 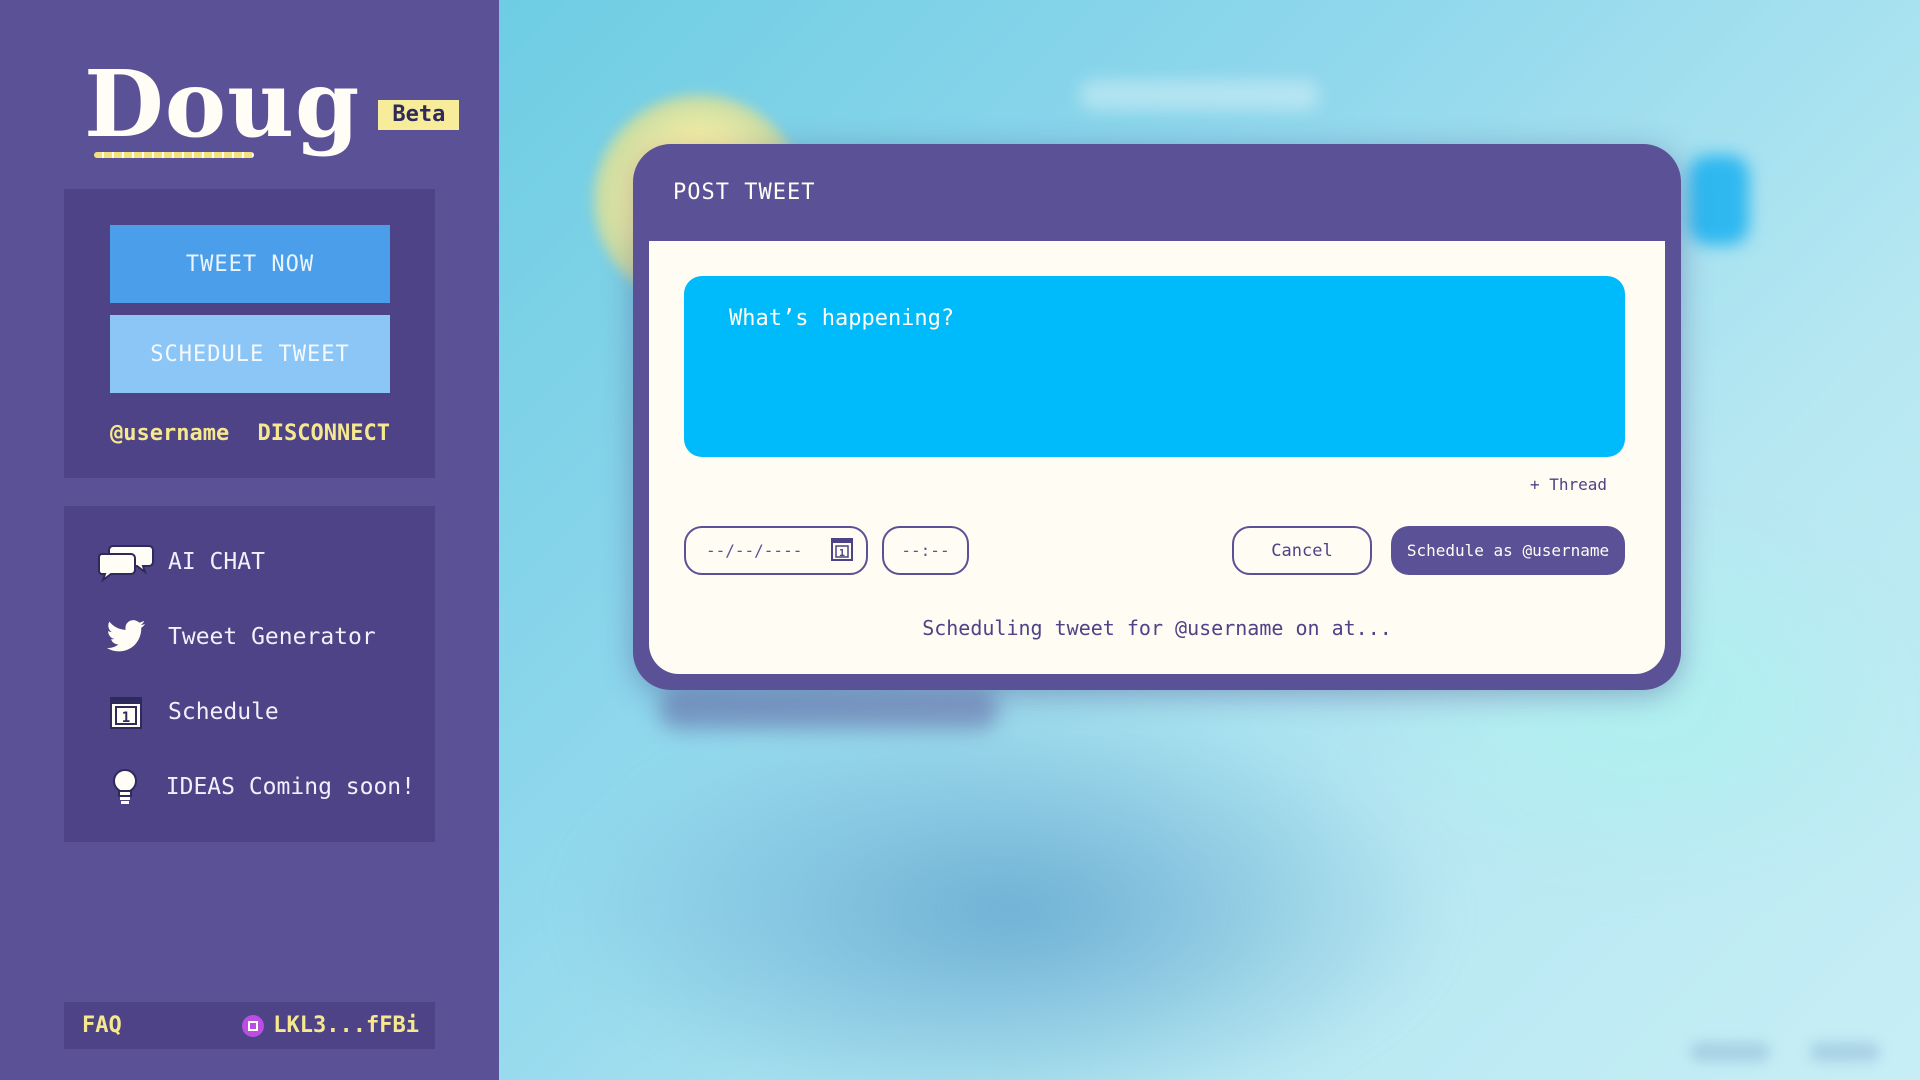 I want to click on chat-bubbles-icon, so click(x=126, y=562).